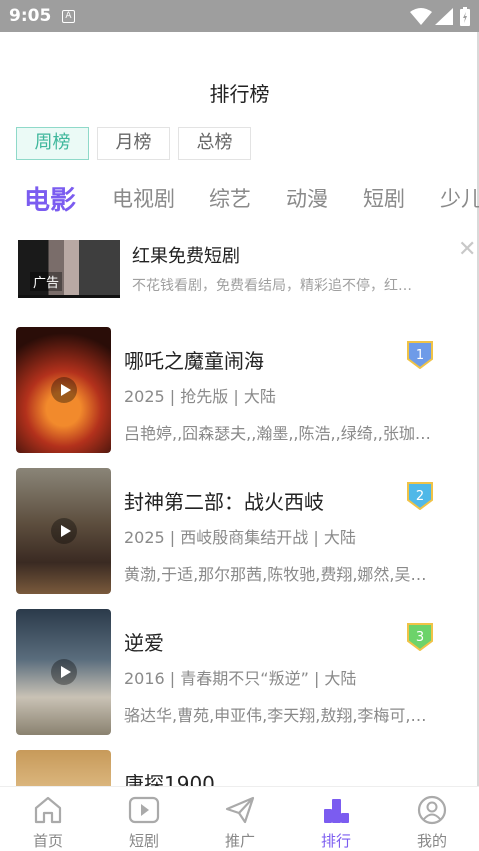 The width and height of the screenshot is (479, 851). What do you see at coordinates (186, 256) in the screenshot?
I see `ad-title: 红果免费短剧` at bounding box center [186, 256].